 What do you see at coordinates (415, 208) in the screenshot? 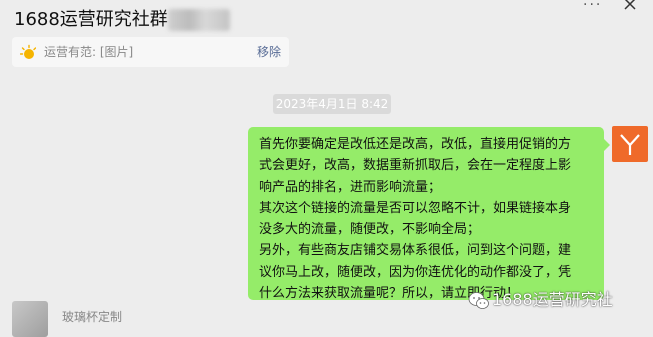
I see `message-line: 其次这个链接的流量是否可以忽略不计，如果链接本身` at bounding box center [415, 208].